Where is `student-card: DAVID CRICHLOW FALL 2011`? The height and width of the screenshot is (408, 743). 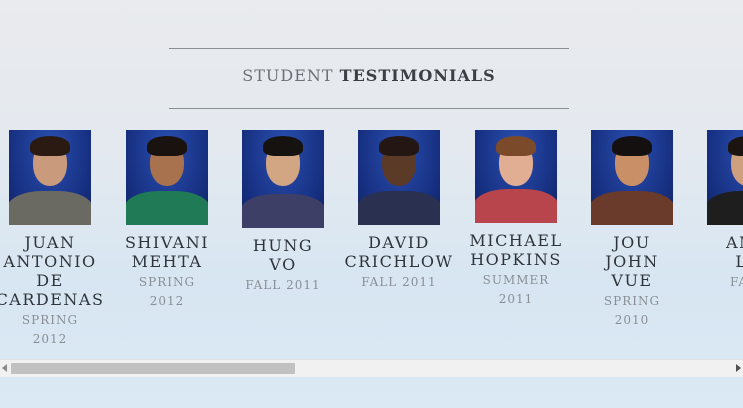
student-card: DAVID CRICHLOW FALL 2011 is located at coordinates (399, 211).